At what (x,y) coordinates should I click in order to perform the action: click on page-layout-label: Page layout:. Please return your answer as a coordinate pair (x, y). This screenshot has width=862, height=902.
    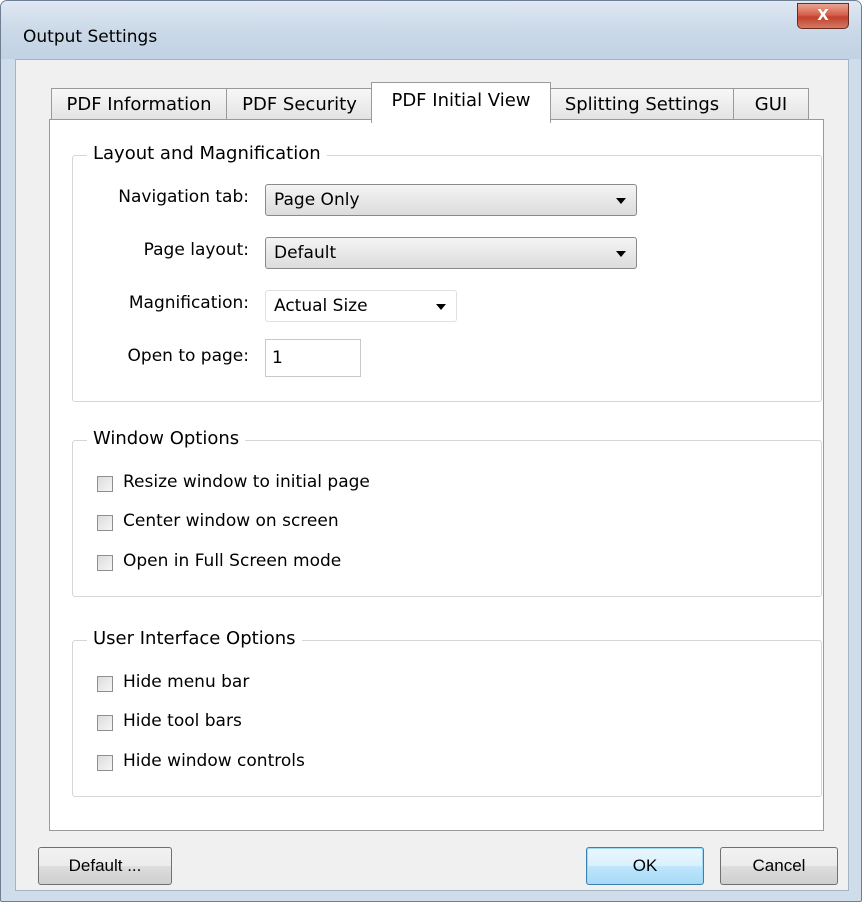
    Looking at the image, I should click on (196, 250).